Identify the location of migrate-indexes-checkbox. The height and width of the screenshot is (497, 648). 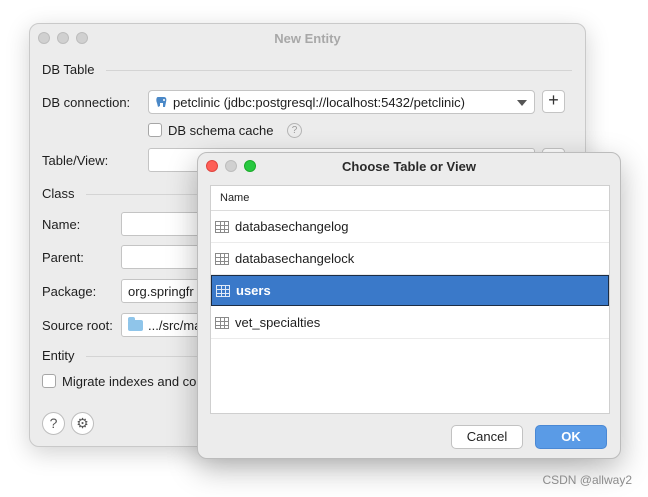
(49, 381).